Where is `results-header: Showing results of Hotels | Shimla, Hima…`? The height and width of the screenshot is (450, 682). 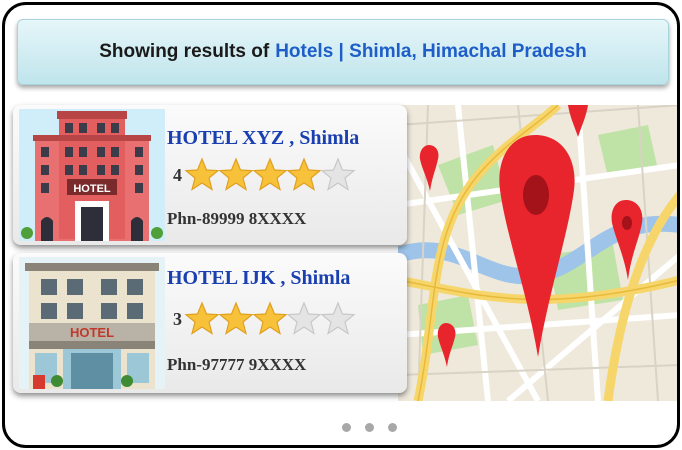
results-header: Showing results of Hotels | Shimla, Hima… is located at coordinates (343, 52).